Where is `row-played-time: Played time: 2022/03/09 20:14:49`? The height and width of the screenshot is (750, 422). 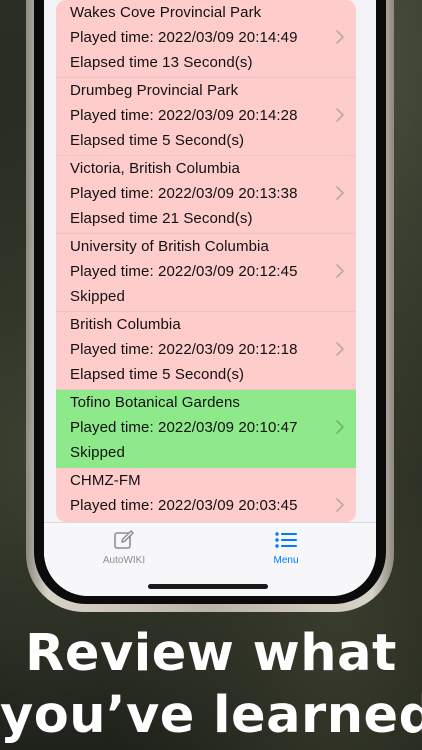
row-played-time: Played time: 2022/03/09 20:14:49 is located at coordinates (184, 37).